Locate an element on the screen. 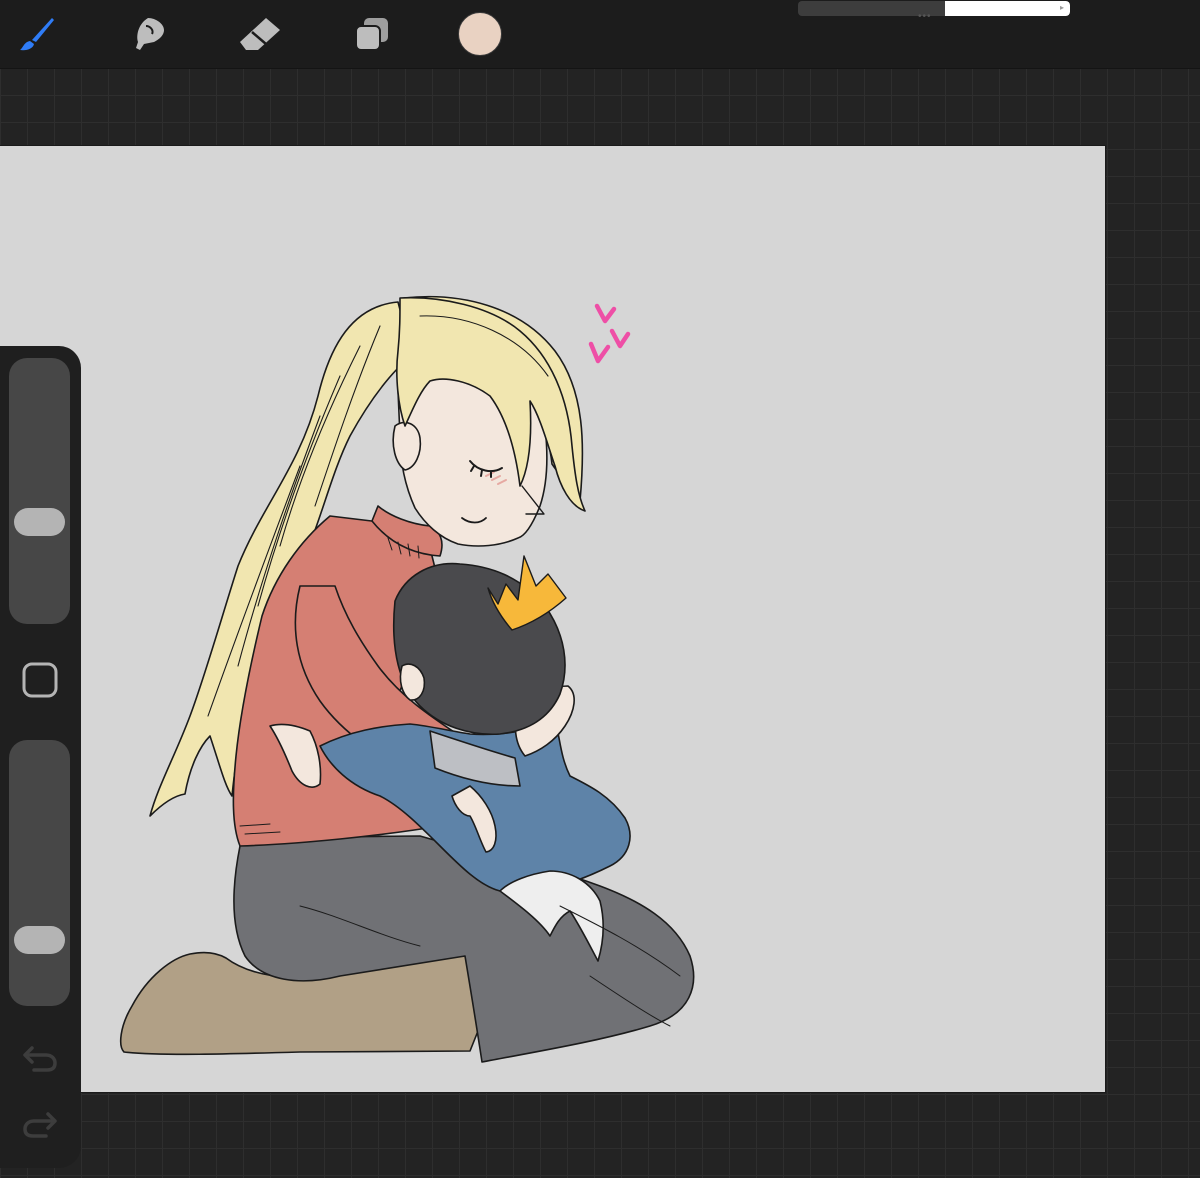 Image resolution: width=1200 pixels, height=1178 pixels. smudge-icon is located at coordinates (150, 34).